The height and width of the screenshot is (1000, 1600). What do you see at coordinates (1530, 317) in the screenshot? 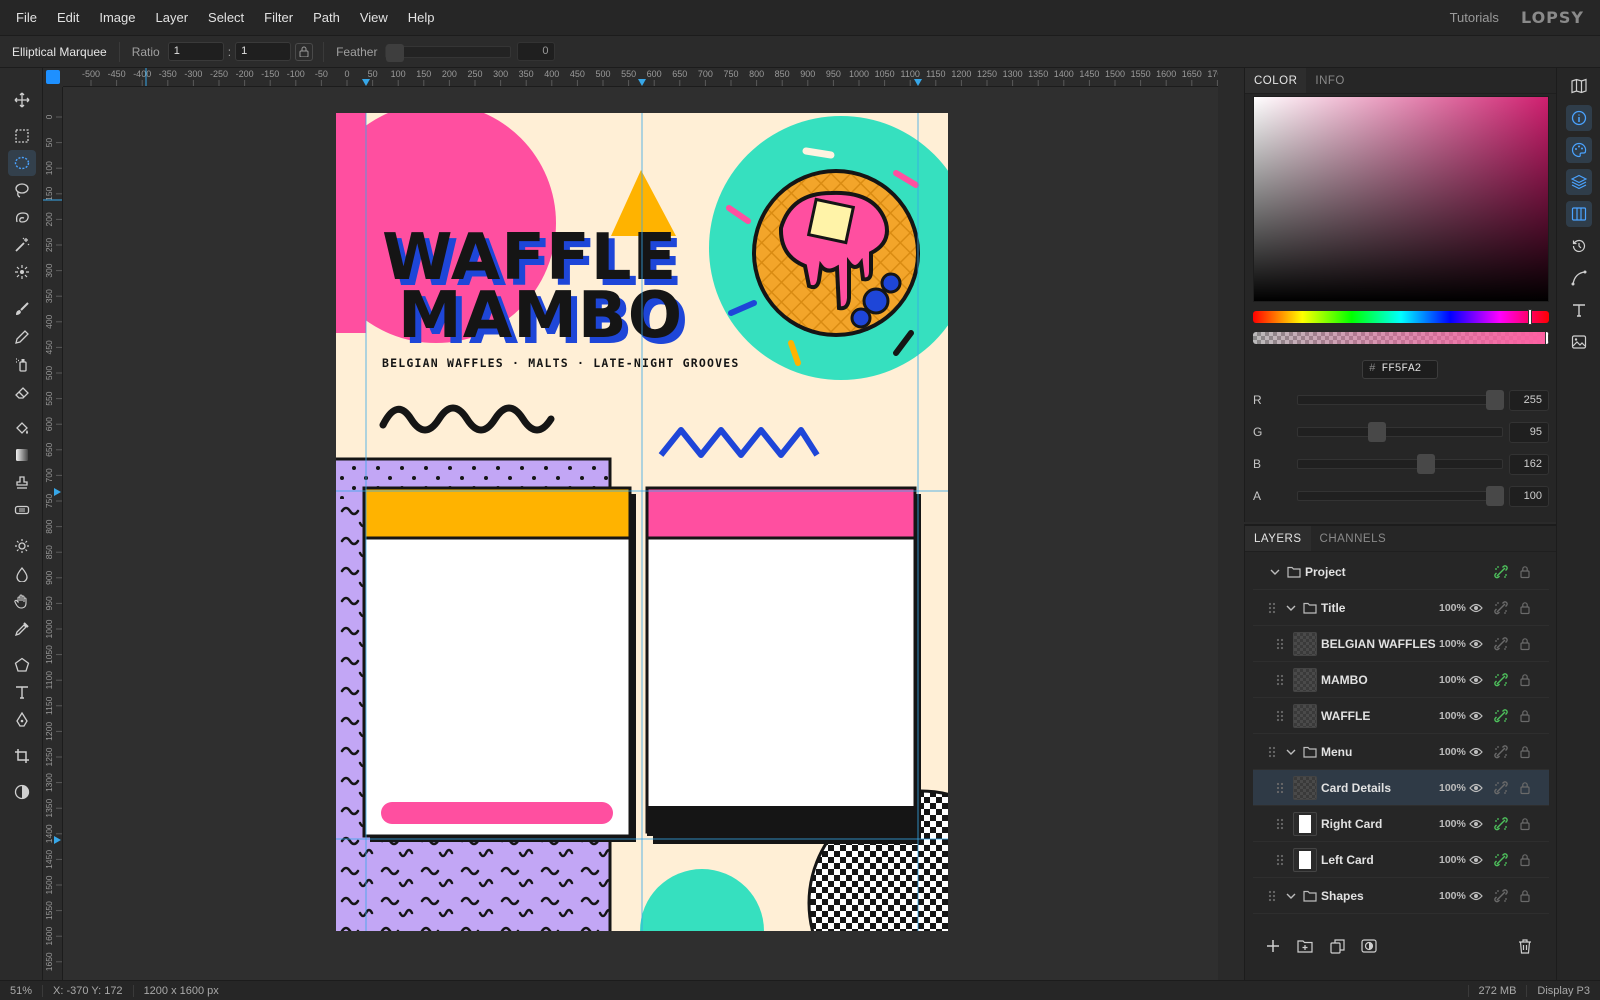
I see `hue-slider-thumb` at bounding box center [1530, 317].